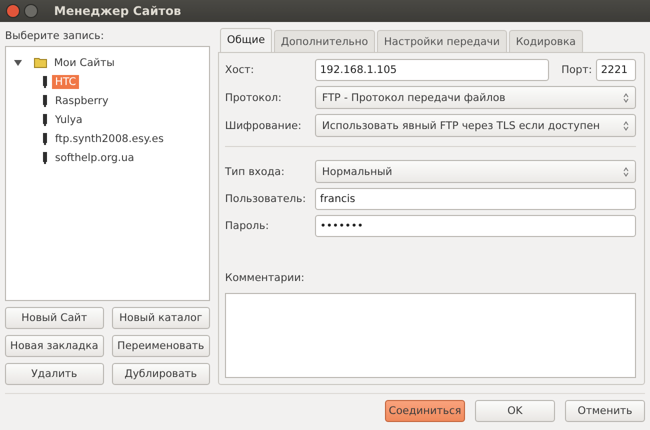  What do you see at coordinates (432, 70) in the screenshot?
I see `input-field: 192.168.1.105` at bounding box center [432, 70].